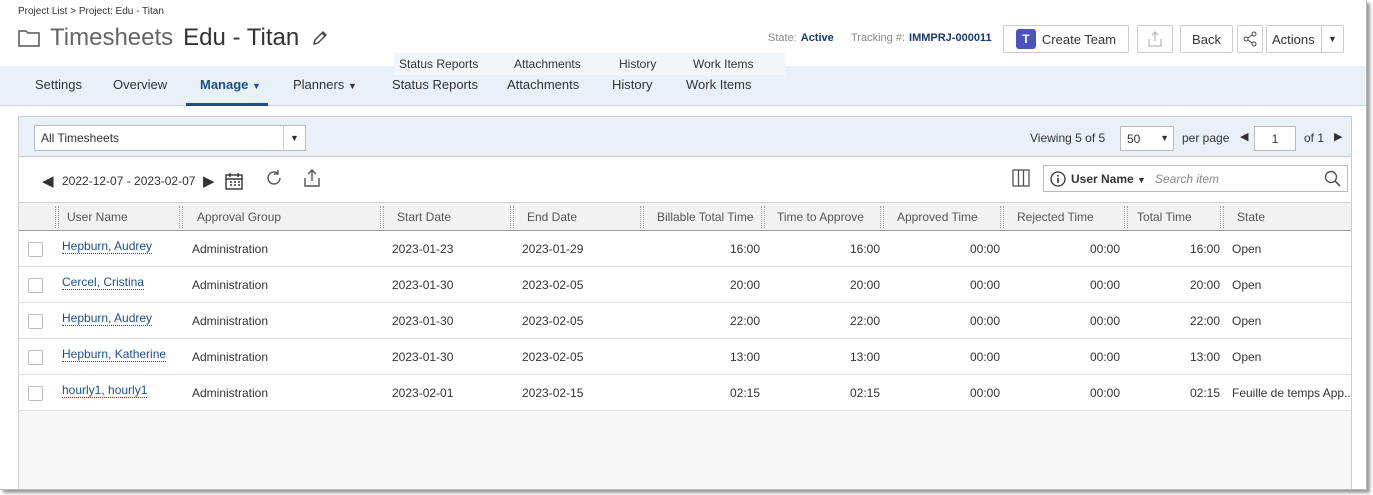 The width and height of the screenshot is (1373, 495). Describe the element at coordinates (114, 354) in the screenshot. I see `user-name-link: Hepburn, Katherine` at that location.